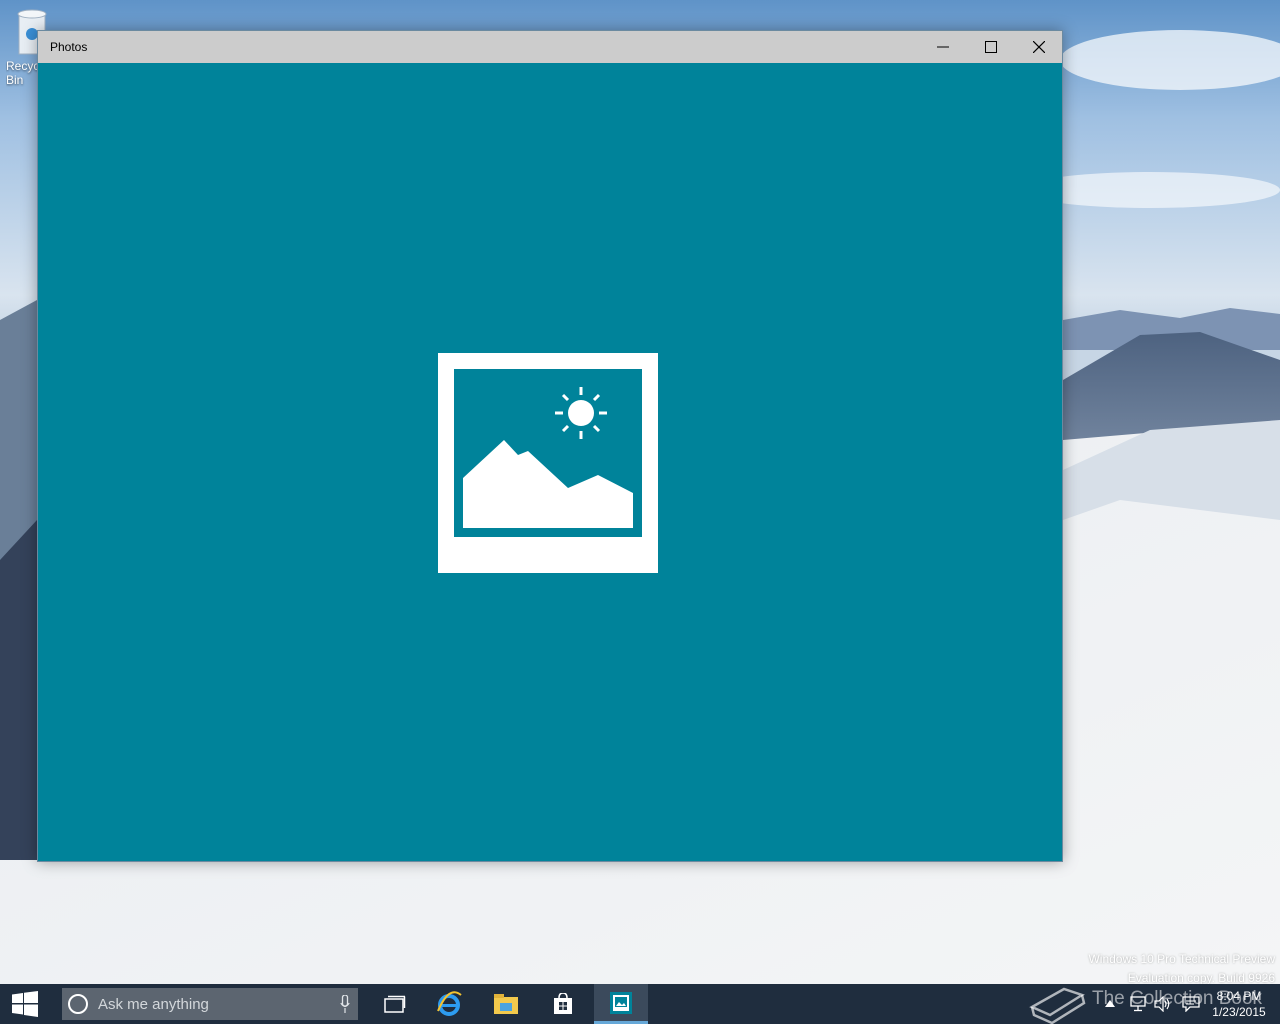 Image resolution: width=1280 pixels, height=1024 pixels. I want to click on maximize-icon, so click(991, 47).